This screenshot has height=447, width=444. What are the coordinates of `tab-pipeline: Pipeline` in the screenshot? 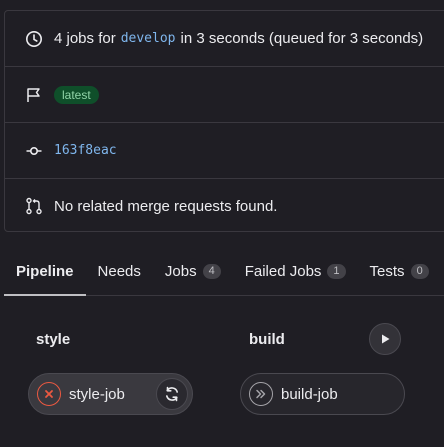 It's located at (45, 272).